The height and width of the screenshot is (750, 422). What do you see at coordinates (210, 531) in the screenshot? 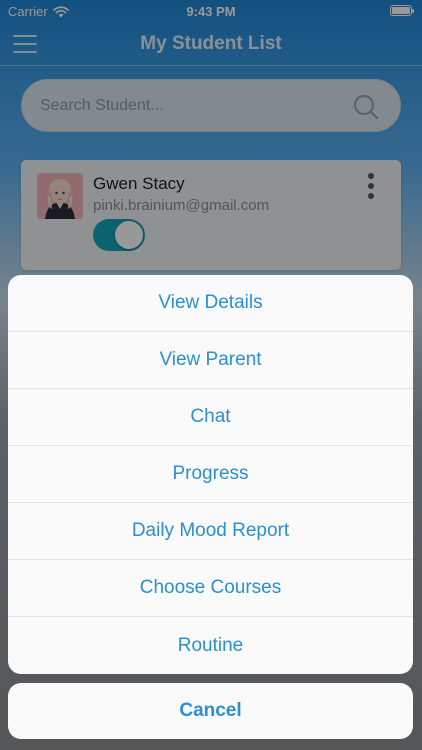
I see `daily-mood-report-button: Daily Mood Report` at bounding box center [210, 531].